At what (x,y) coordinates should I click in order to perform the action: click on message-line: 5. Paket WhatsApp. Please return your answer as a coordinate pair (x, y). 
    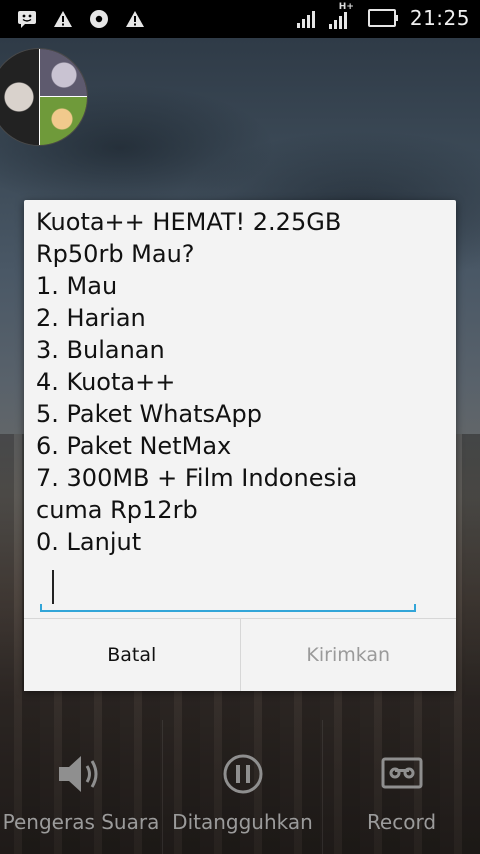
    Looking at the image, I should click on (149, 414).